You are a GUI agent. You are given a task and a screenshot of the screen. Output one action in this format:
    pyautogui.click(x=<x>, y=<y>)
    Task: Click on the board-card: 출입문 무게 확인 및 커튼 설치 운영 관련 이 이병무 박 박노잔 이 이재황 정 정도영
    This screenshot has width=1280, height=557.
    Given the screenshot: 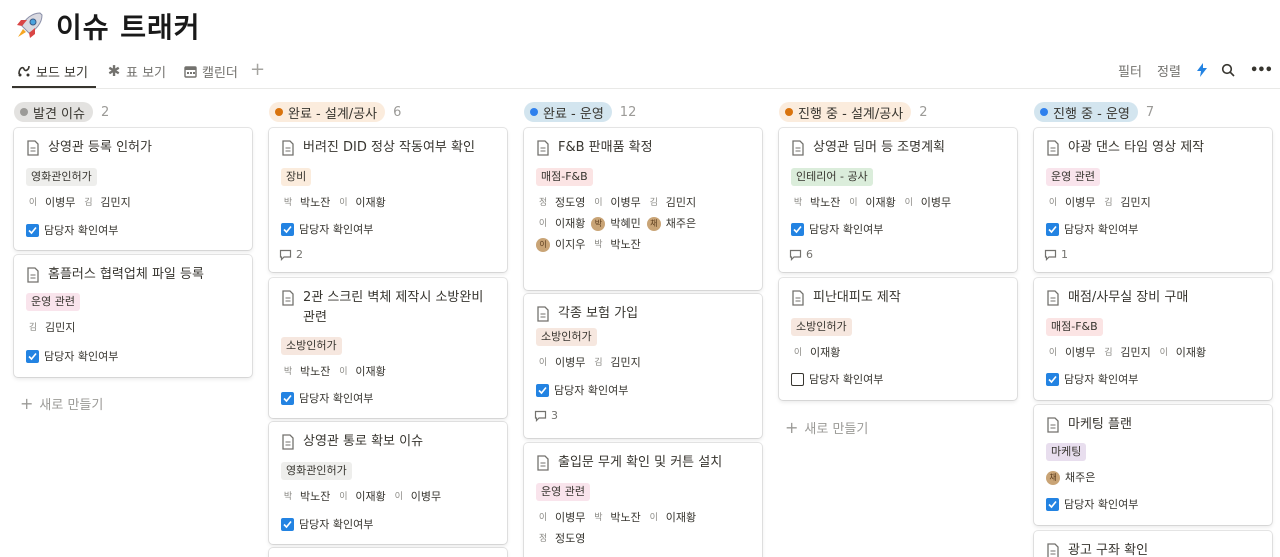 What is the action you would take?
    pyautogui.click(x=643, y=500)
    